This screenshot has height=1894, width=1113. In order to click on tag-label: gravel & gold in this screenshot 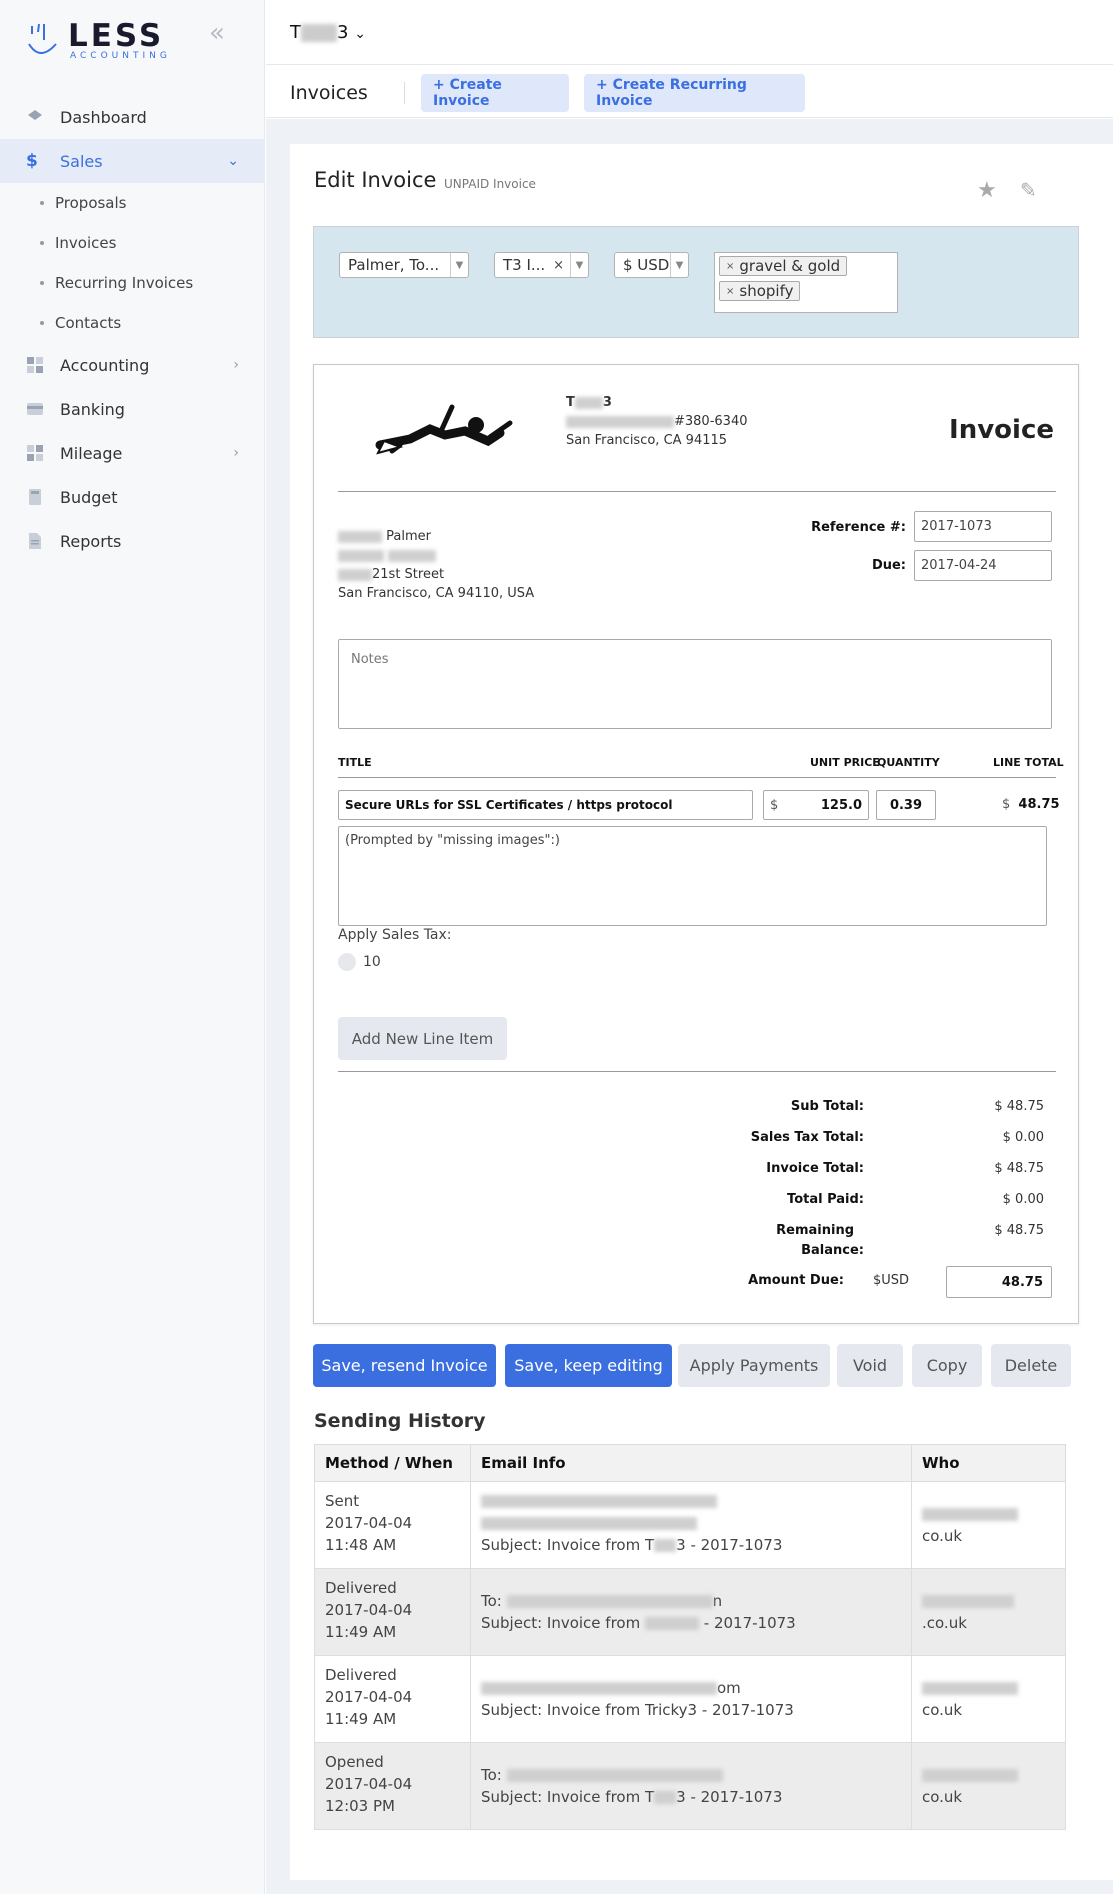, I will do `click(790, 266)`.